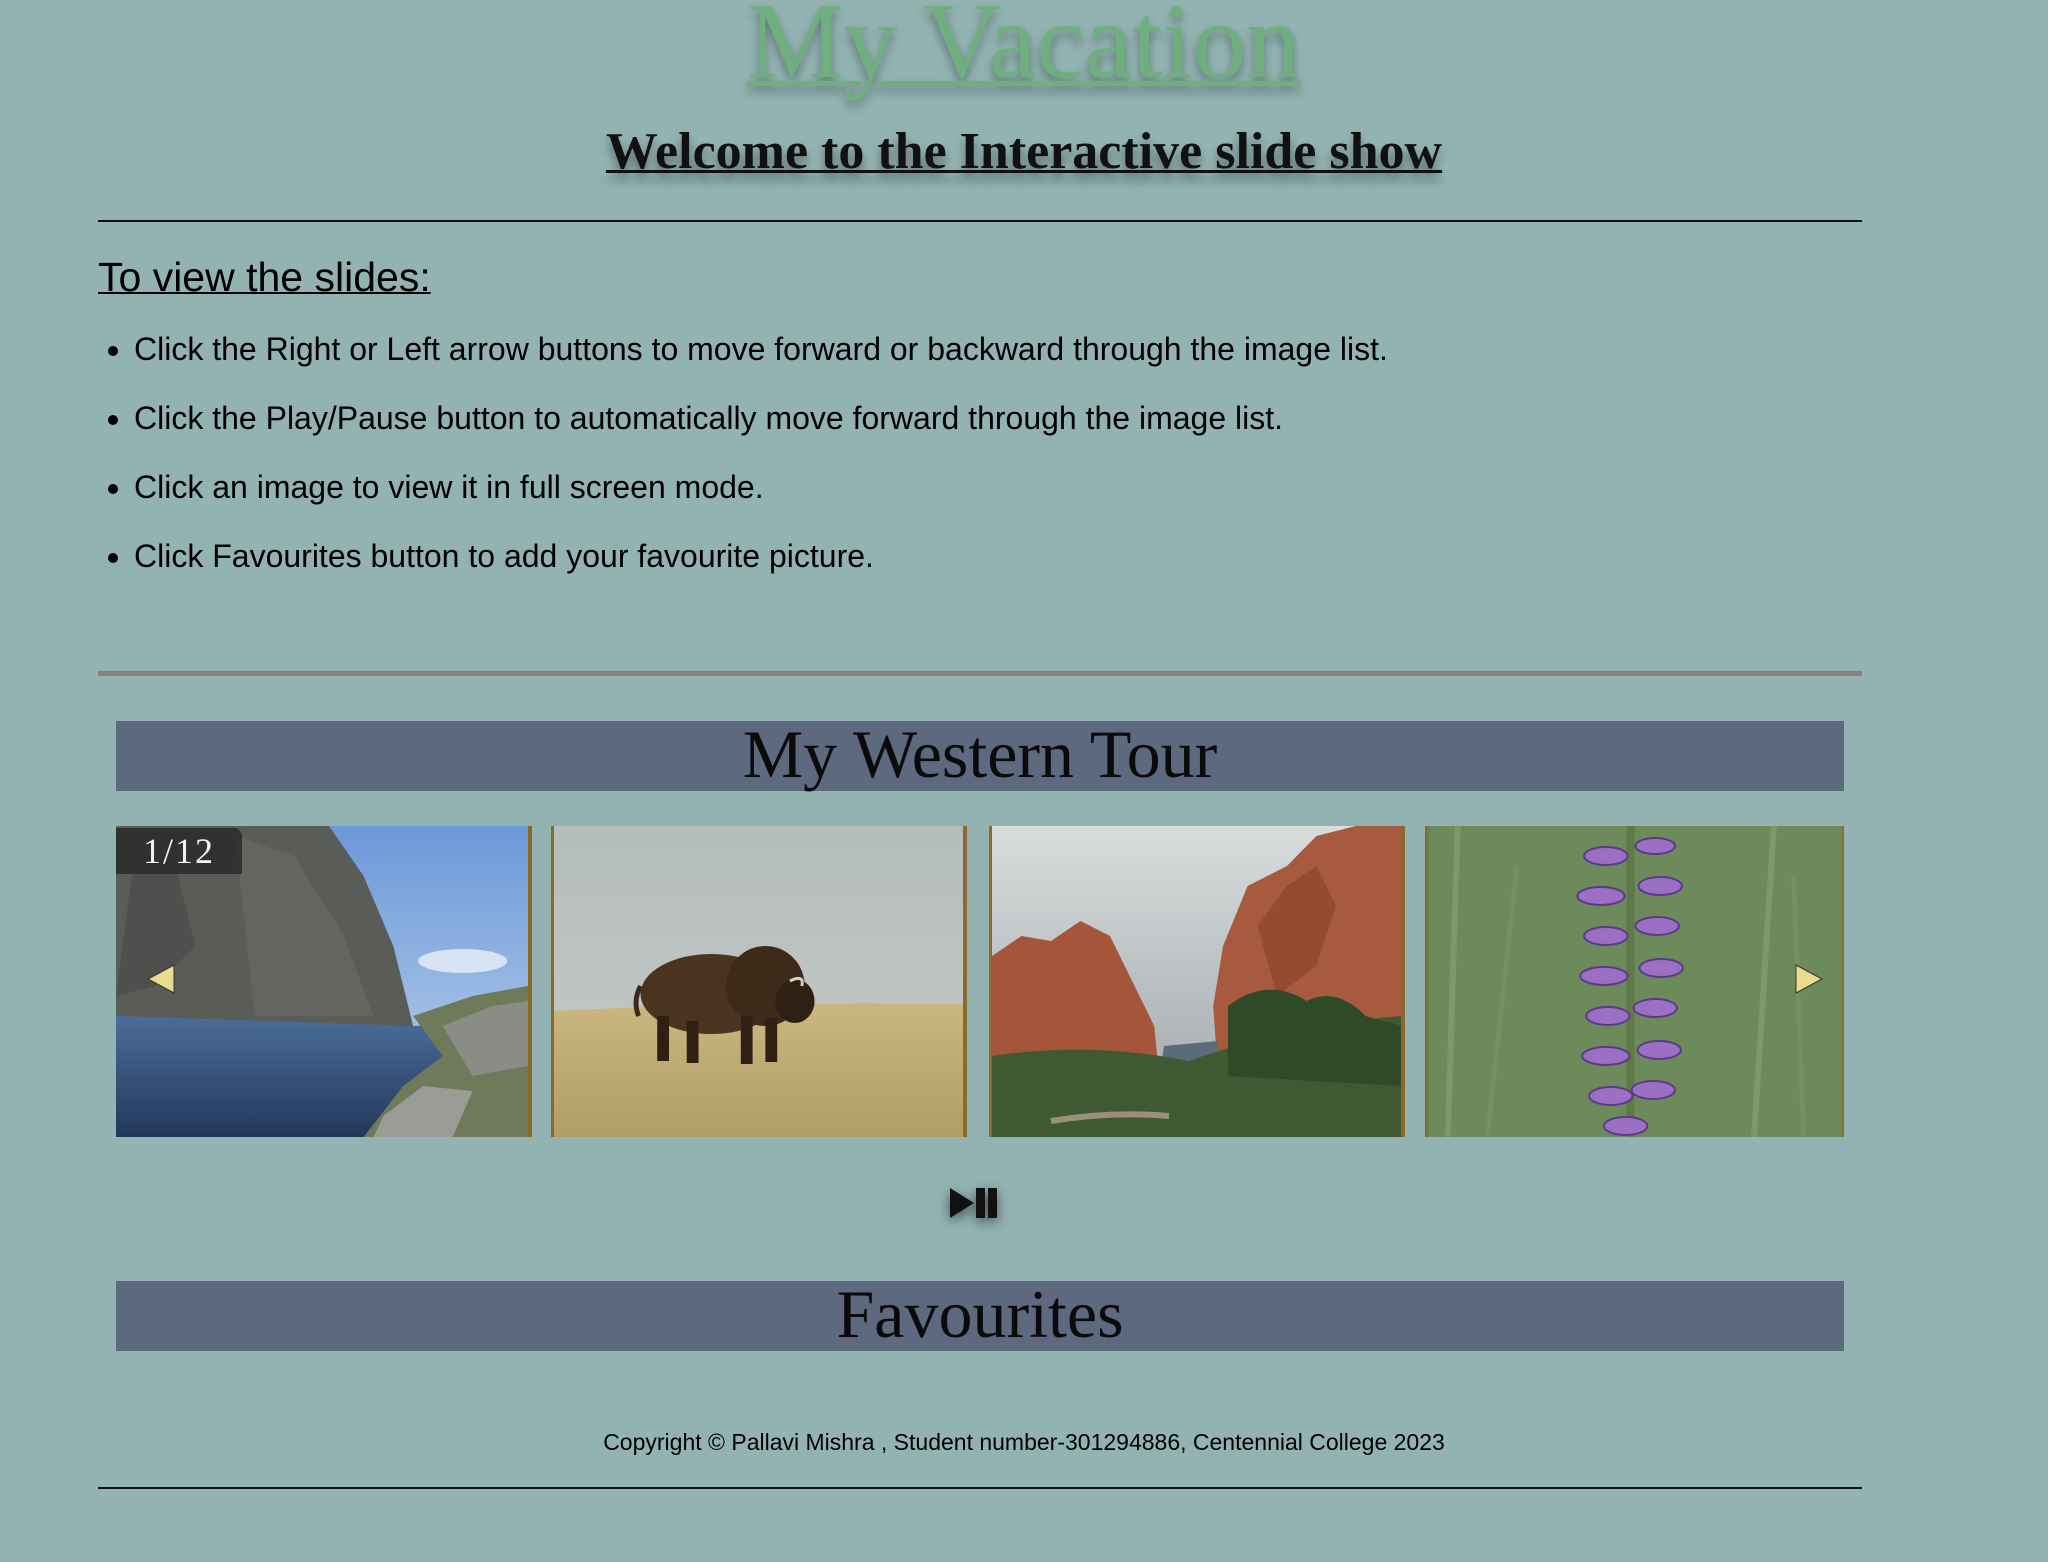 This screenshot has width=2048, height=1562. I want to click on purple-flower-photo, so click(1635, 981).